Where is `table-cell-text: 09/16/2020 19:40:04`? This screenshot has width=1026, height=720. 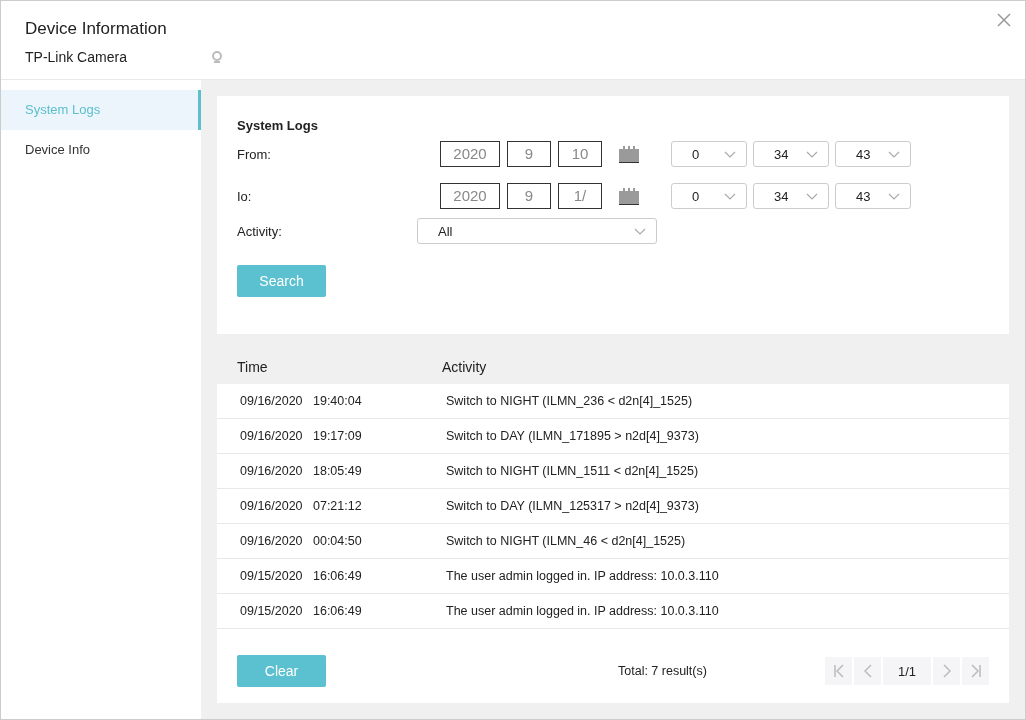 table-cell-text: 09/16/2020 19:40:04 is located at coordinates (301, 401).